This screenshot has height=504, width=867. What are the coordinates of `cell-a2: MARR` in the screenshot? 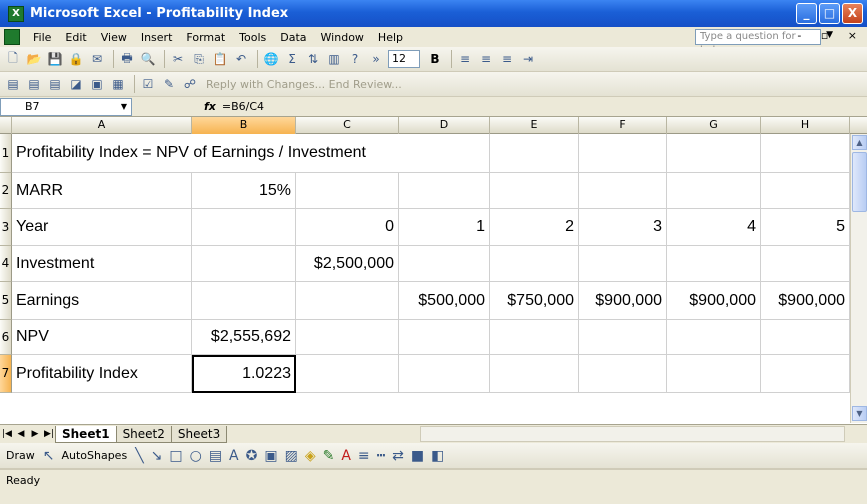 It's located at (102, 191).